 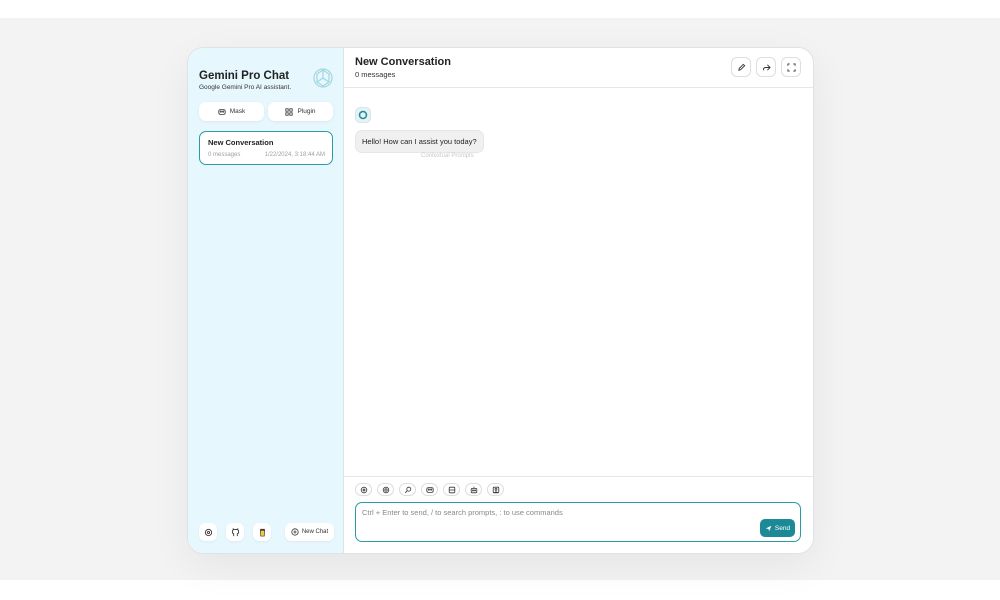 I want to click on mask-button: Mask, so click(x=231, y=111).